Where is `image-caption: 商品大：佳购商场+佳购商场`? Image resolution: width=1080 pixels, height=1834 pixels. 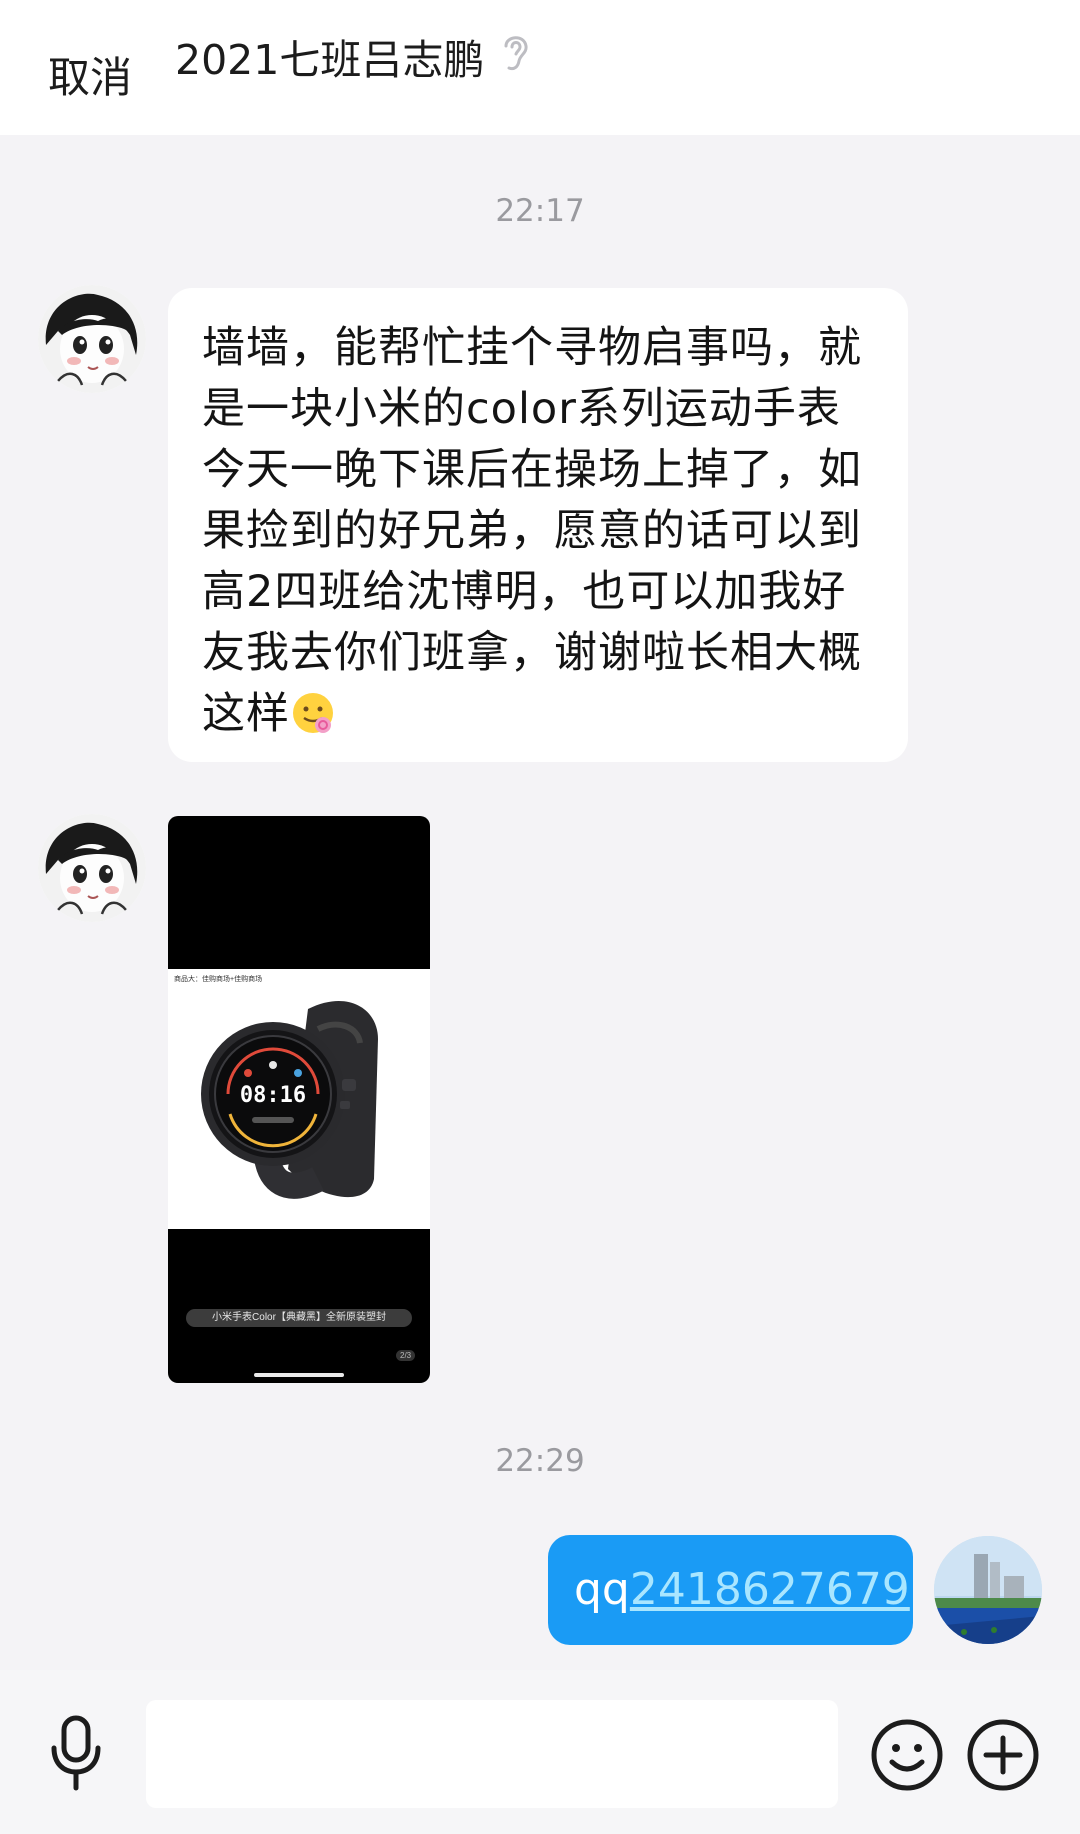 image-caption: 商品大：佳购商场+佳购商场 is located at coordinates (218, 979).